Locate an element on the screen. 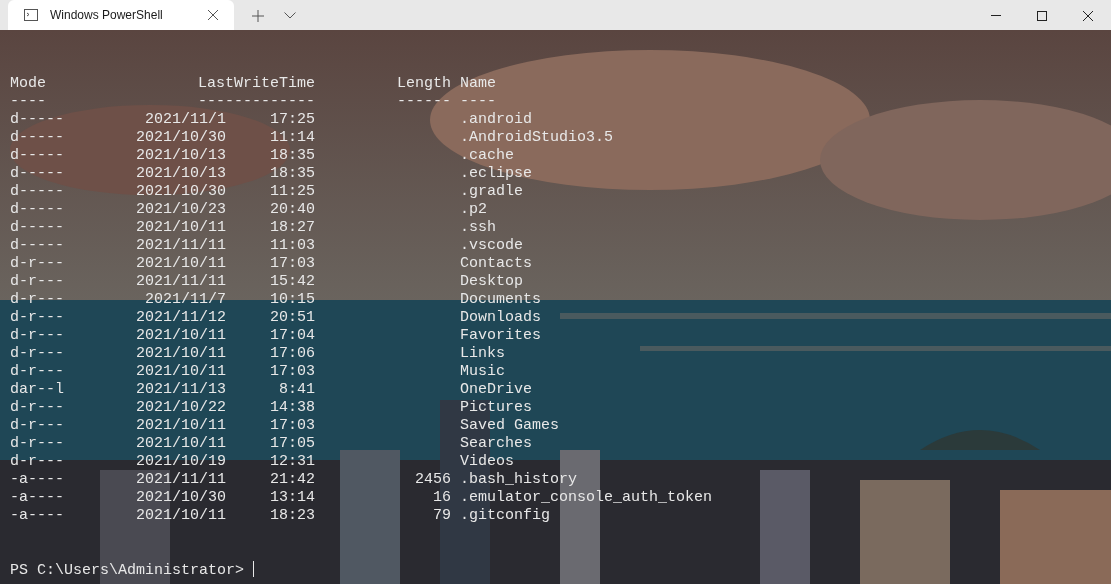 Image resolution: width=1111 pixels, height=584 pixels. minimize-icon is located at coordinates (996, 16).